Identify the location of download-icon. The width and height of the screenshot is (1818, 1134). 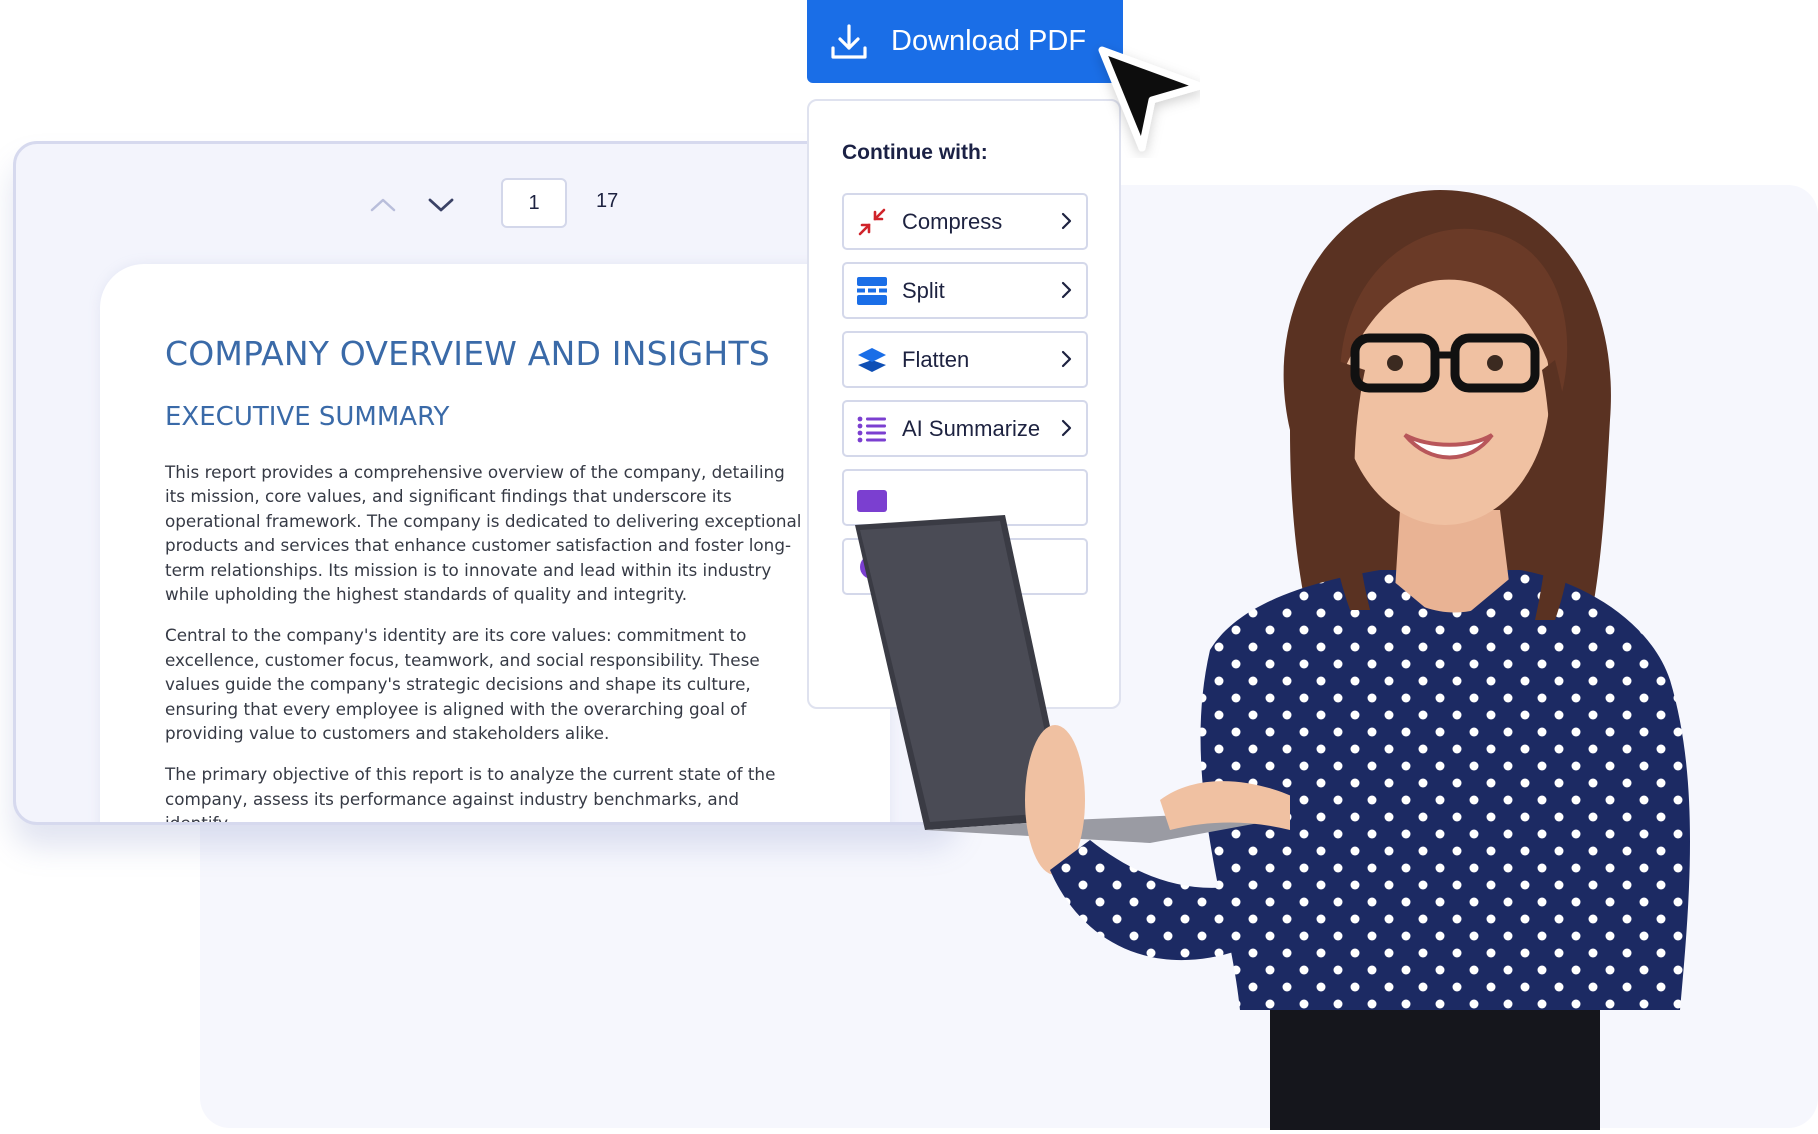
(849, 41).